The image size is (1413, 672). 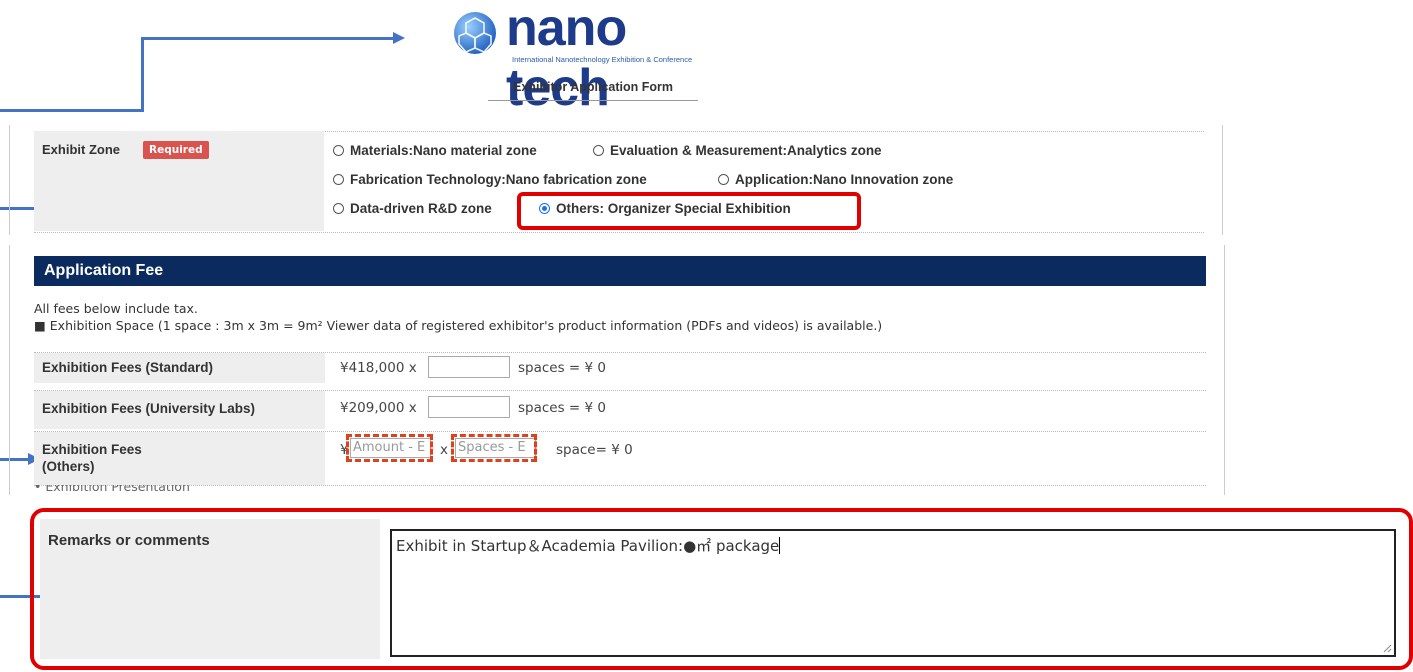 What do you see at coordinates (68, 466) in the screenshot?
I see `fee-others-sublabel: (Others)` at bounding box center [68, 466].